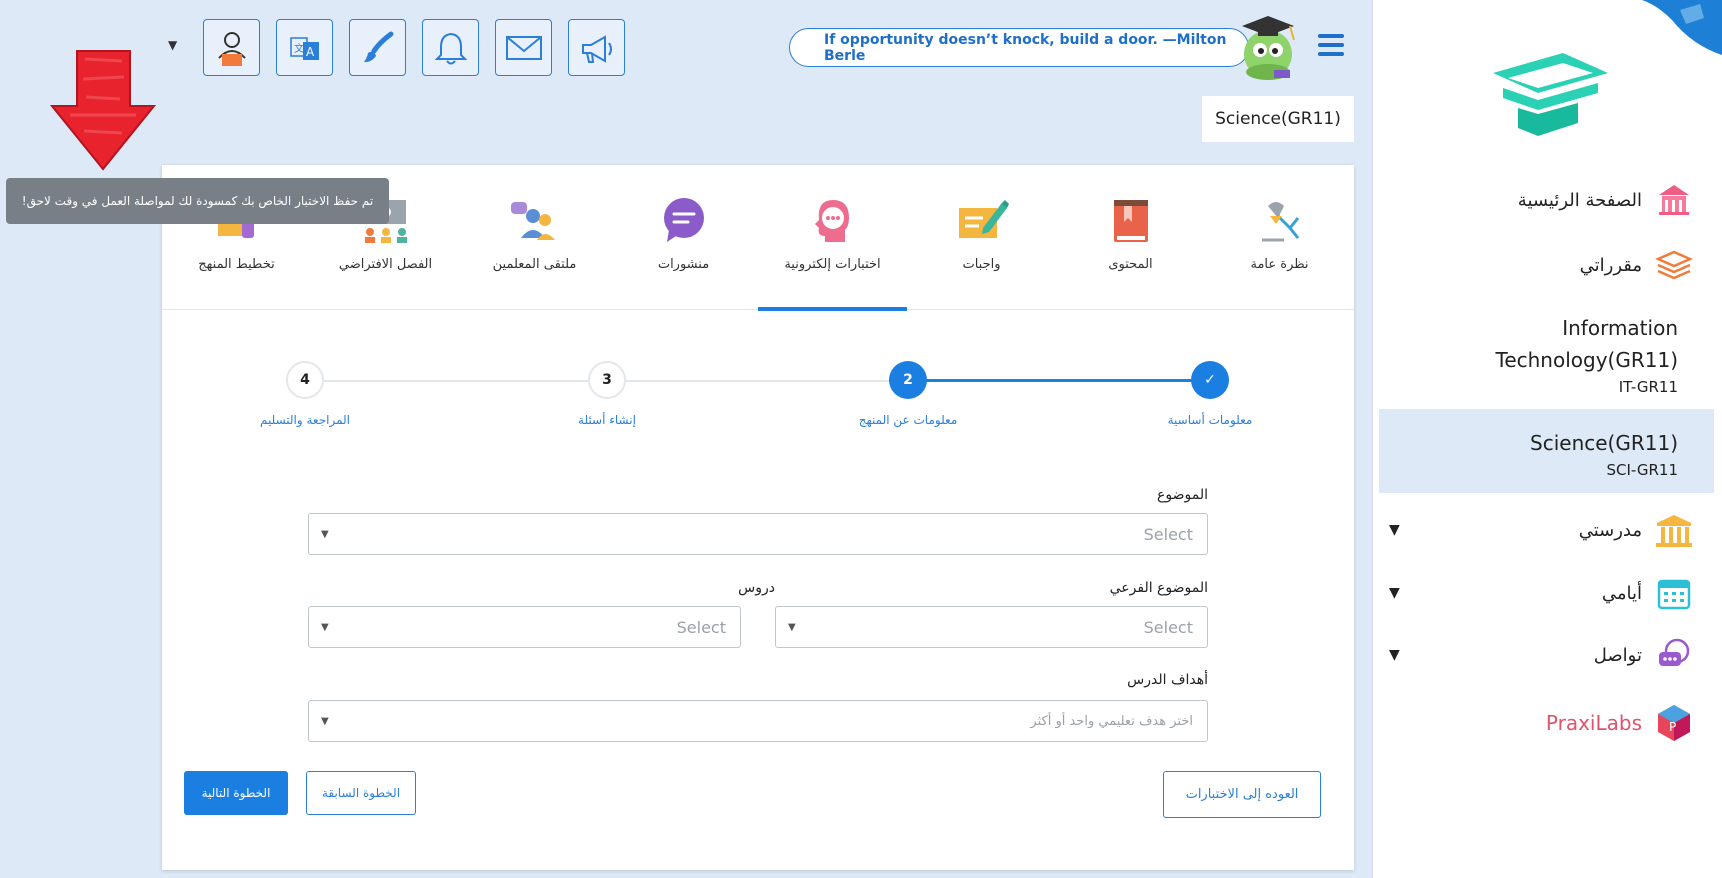  Describe the element at coordinates (534, 264) in the screenshot. I see `tab-label: ملتقى المعلمين` at that location.